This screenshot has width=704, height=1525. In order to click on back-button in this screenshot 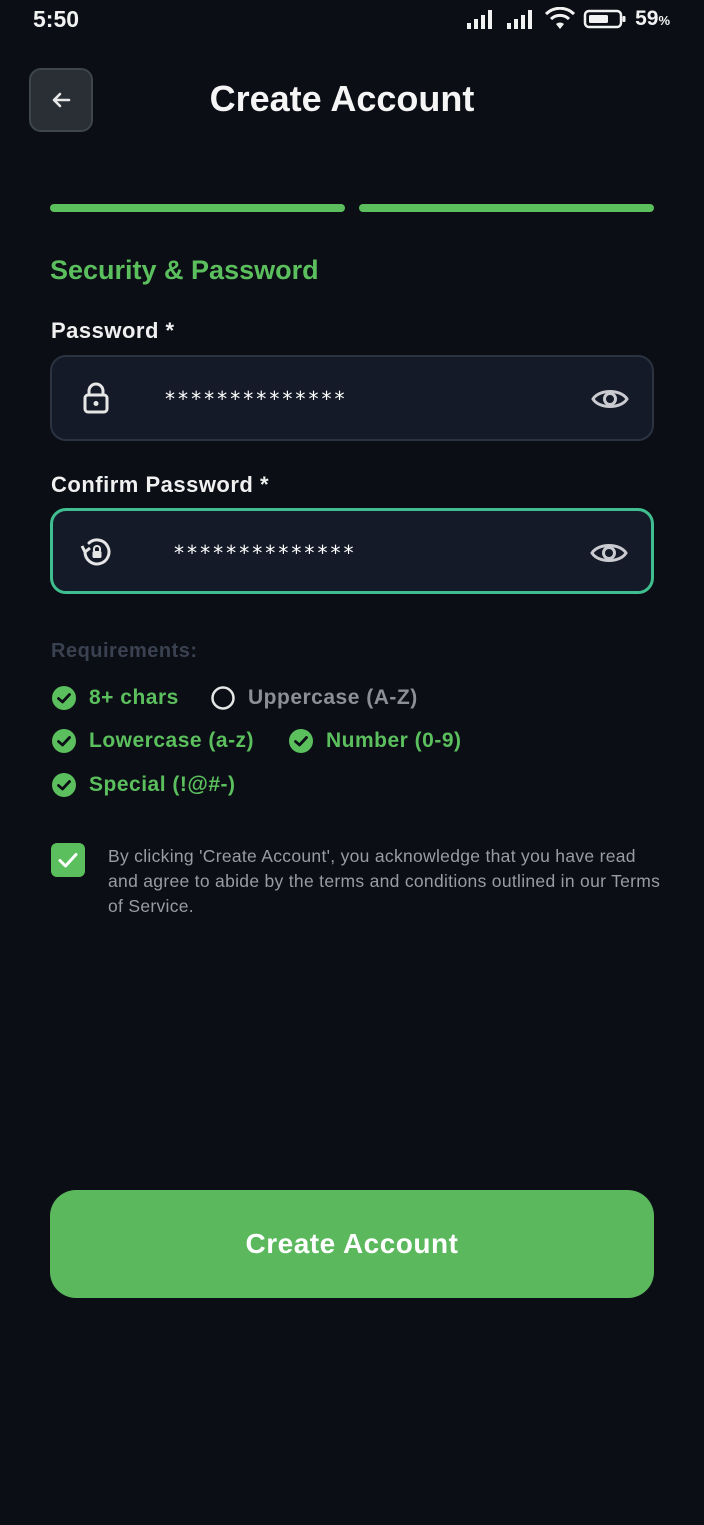, I will do `click(61, 100)`.